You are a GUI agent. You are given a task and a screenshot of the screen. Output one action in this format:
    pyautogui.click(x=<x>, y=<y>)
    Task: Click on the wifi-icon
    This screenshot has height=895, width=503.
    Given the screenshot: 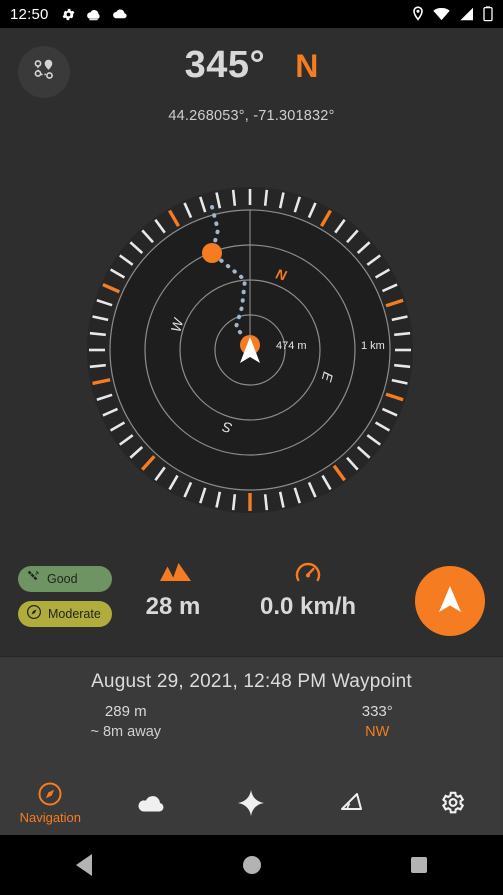 What is the action you would take?
    pyautogui.click(x=441, y=14)
    